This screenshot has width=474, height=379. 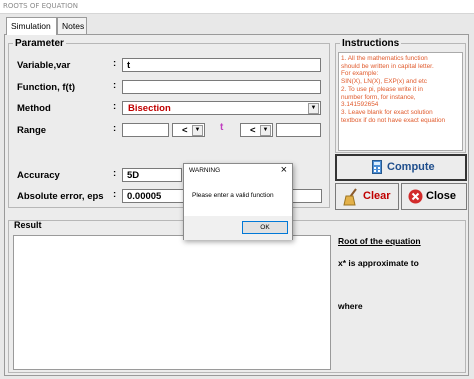 I want to click on range-variable: t, so click(x=222, y=127).